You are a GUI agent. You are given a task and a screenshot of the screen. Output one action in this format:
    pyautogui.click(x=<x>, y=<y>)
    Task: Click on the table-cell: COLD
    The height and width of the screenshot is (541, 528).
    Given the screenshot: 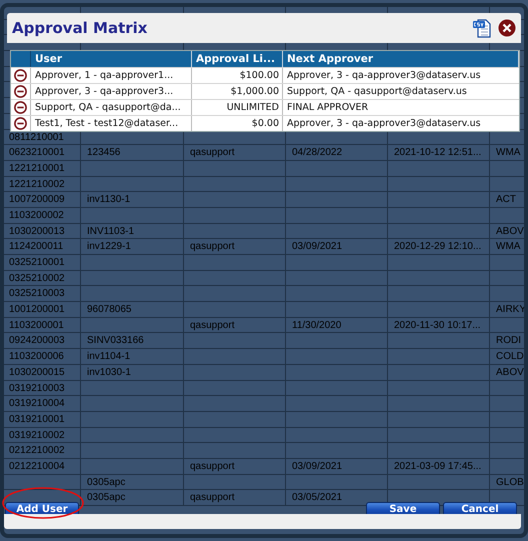 What is the action you would take?
    pyautogui.click(x=510, y=356)
    